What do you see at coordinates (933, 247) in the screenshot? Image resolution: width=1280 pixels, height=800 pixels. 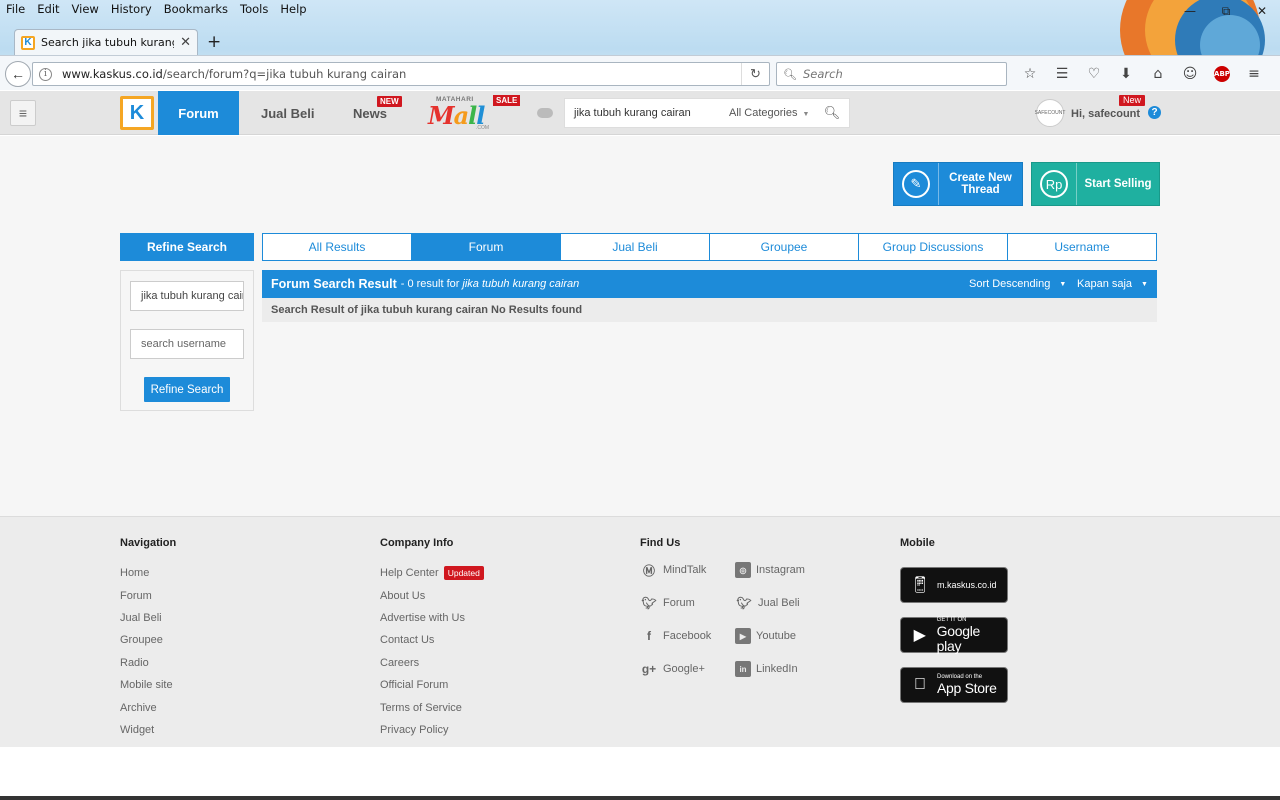 I see `tab-group-discussions: Group Discussions` at bounding box center [933, 247].